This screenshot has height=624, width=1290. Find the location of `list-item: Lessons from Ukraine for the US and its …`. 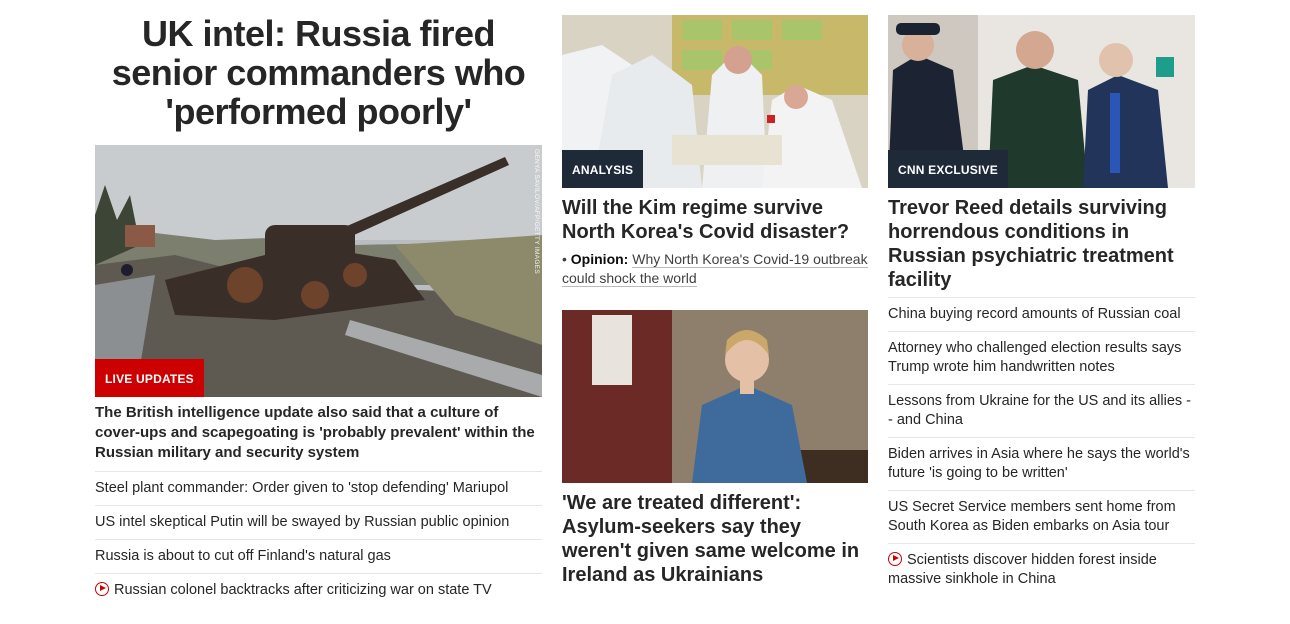

list-item: Lessons from Ukraine for the US and its … is located at coordinates (1041, 411).